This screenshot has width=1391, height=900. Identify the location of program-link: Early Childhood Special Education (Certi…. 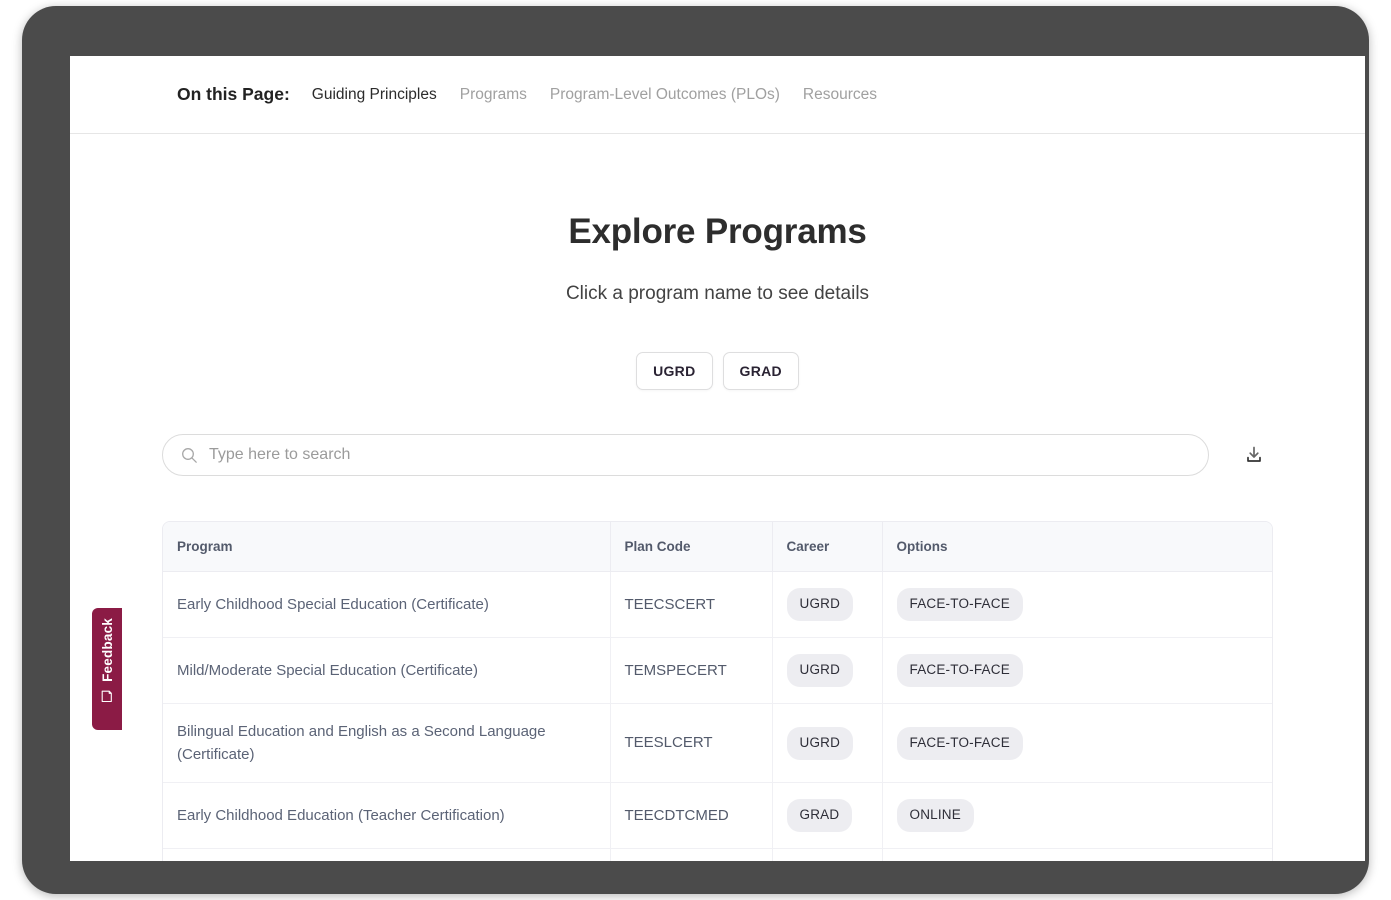
(333, 604).